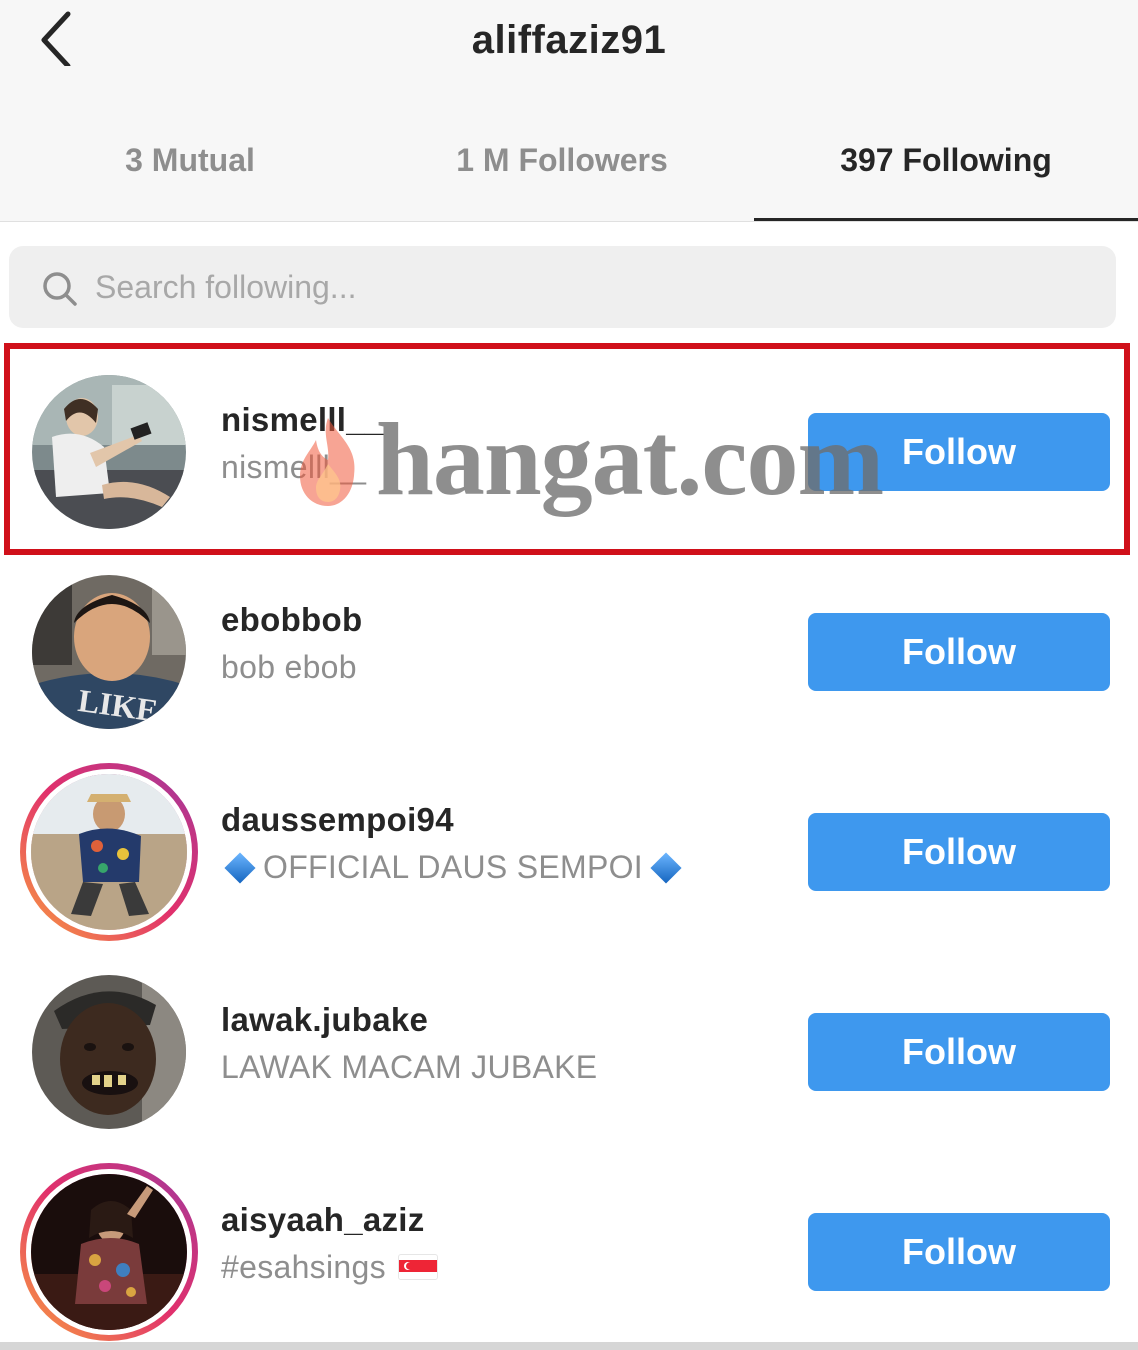 The height and width of the screenshot is (1350, 1138). I want to click on account-fullname-line: OFFICIAL DAUS SEMPOI, so click(455, 867).